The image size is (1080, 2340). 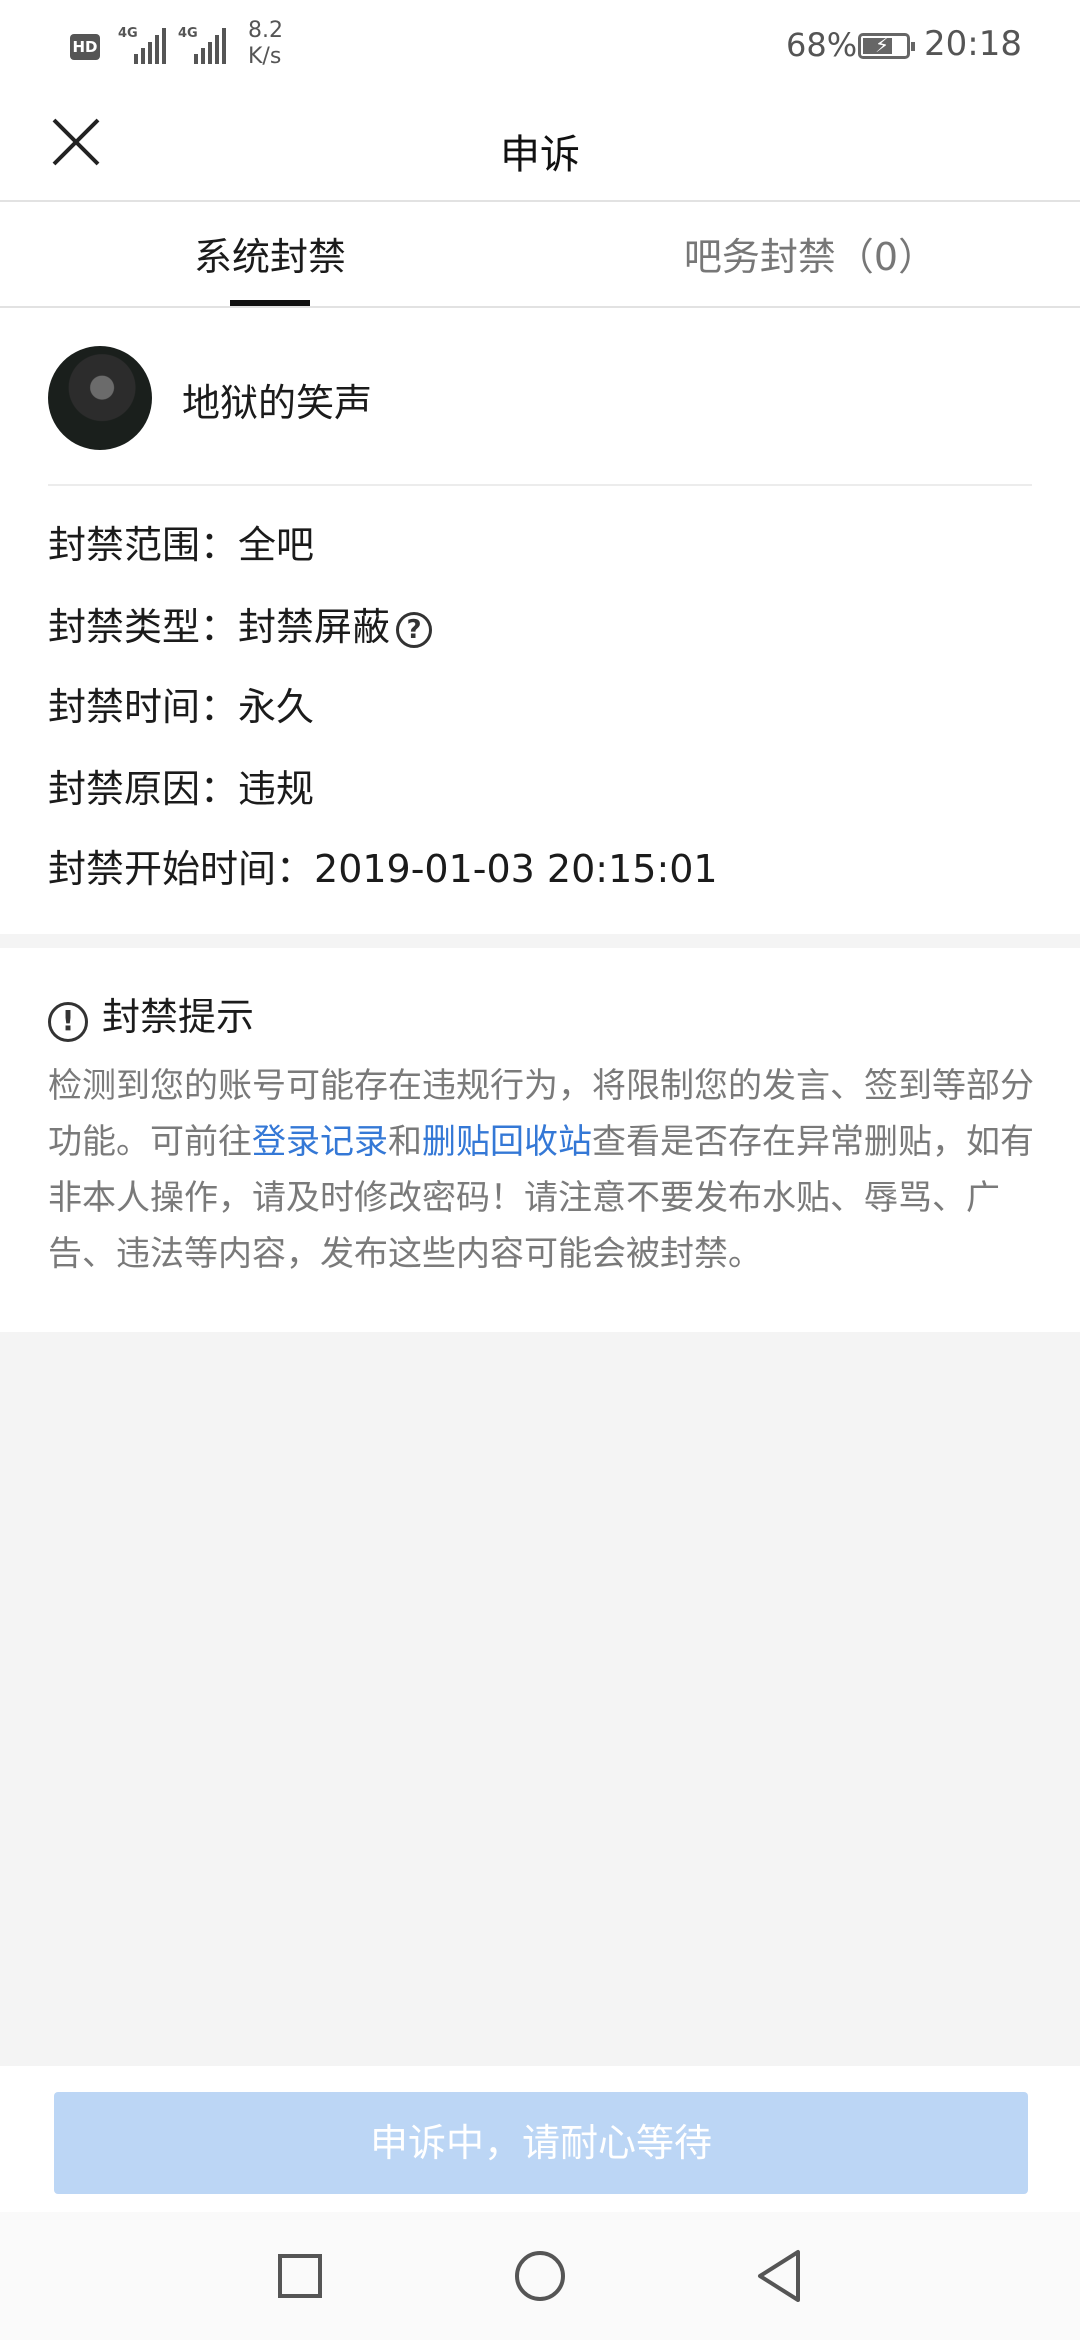 What do you see at coordinates (516, 869) in the screenshot?
I see `ban-start-value: 2019-01-03 20:15:01` at bounding box center [516, 869].